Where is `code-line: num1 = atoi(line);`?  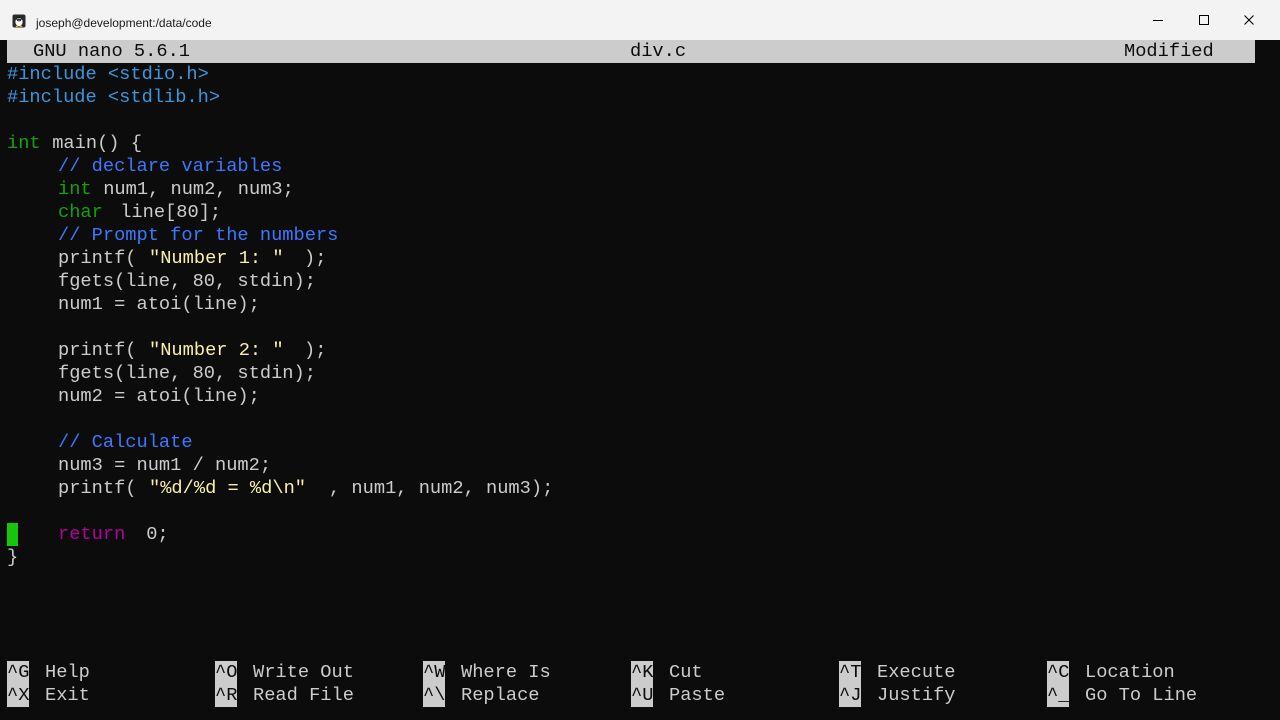
code-line: num1 = atoi(line); is located at coordinates (631, 304).